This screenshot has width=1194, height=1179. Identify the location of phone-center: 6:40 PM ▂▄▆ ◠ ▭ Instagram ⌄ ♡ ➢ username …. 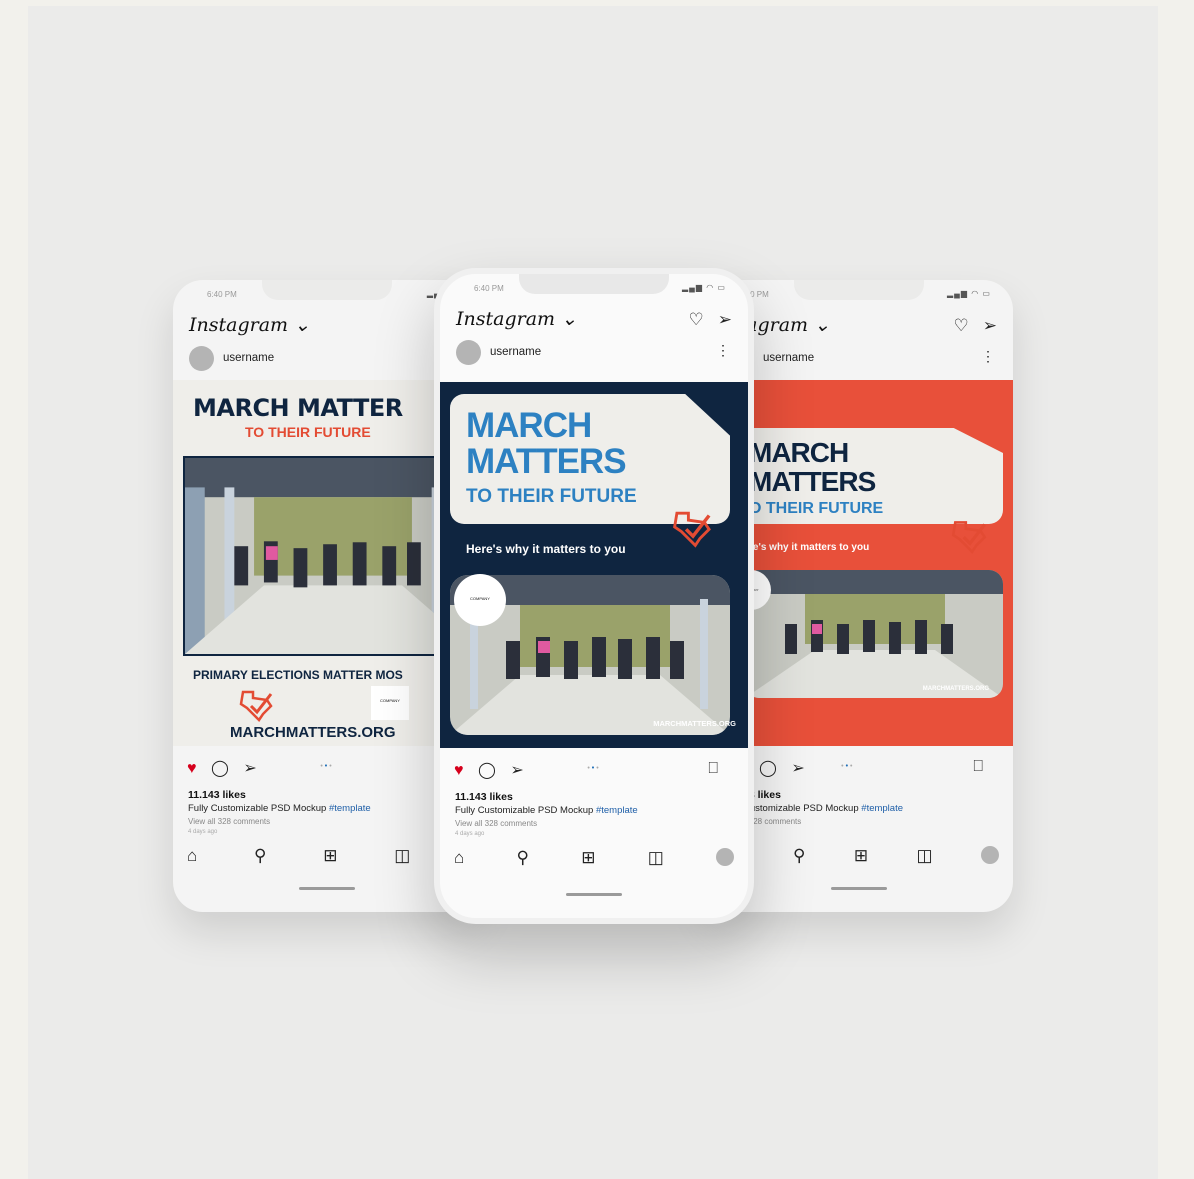
(594, 596).